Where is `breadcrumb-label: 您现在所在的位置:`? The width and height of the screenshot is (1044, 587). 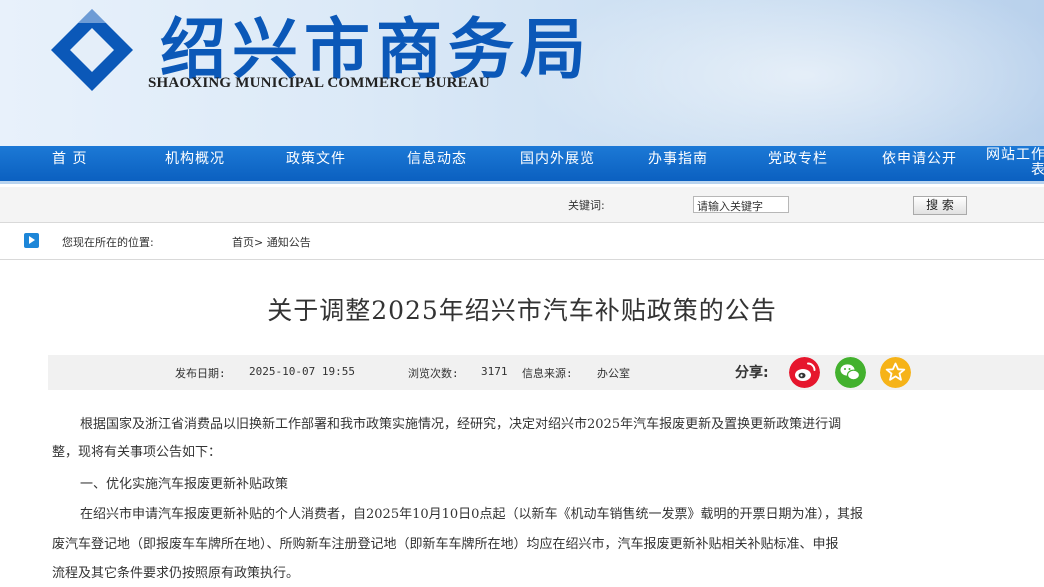
breadcrumb-label: 您现在所在的位置: is located at coordinates (108, 242).